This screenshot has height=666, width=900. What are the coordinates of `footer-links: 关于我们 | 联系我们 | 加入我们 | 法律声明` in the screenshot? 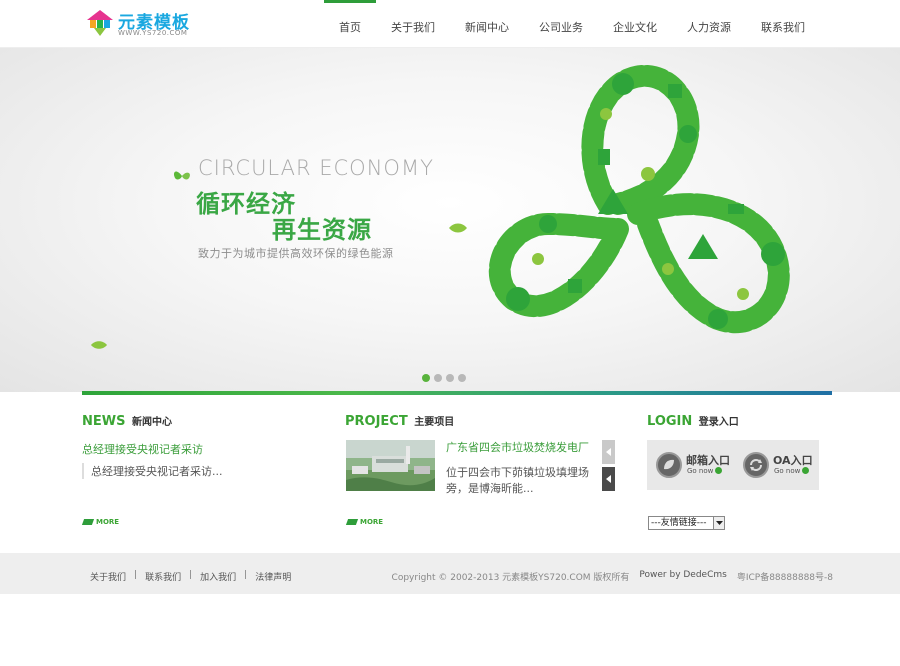 It's located at (190, 576).